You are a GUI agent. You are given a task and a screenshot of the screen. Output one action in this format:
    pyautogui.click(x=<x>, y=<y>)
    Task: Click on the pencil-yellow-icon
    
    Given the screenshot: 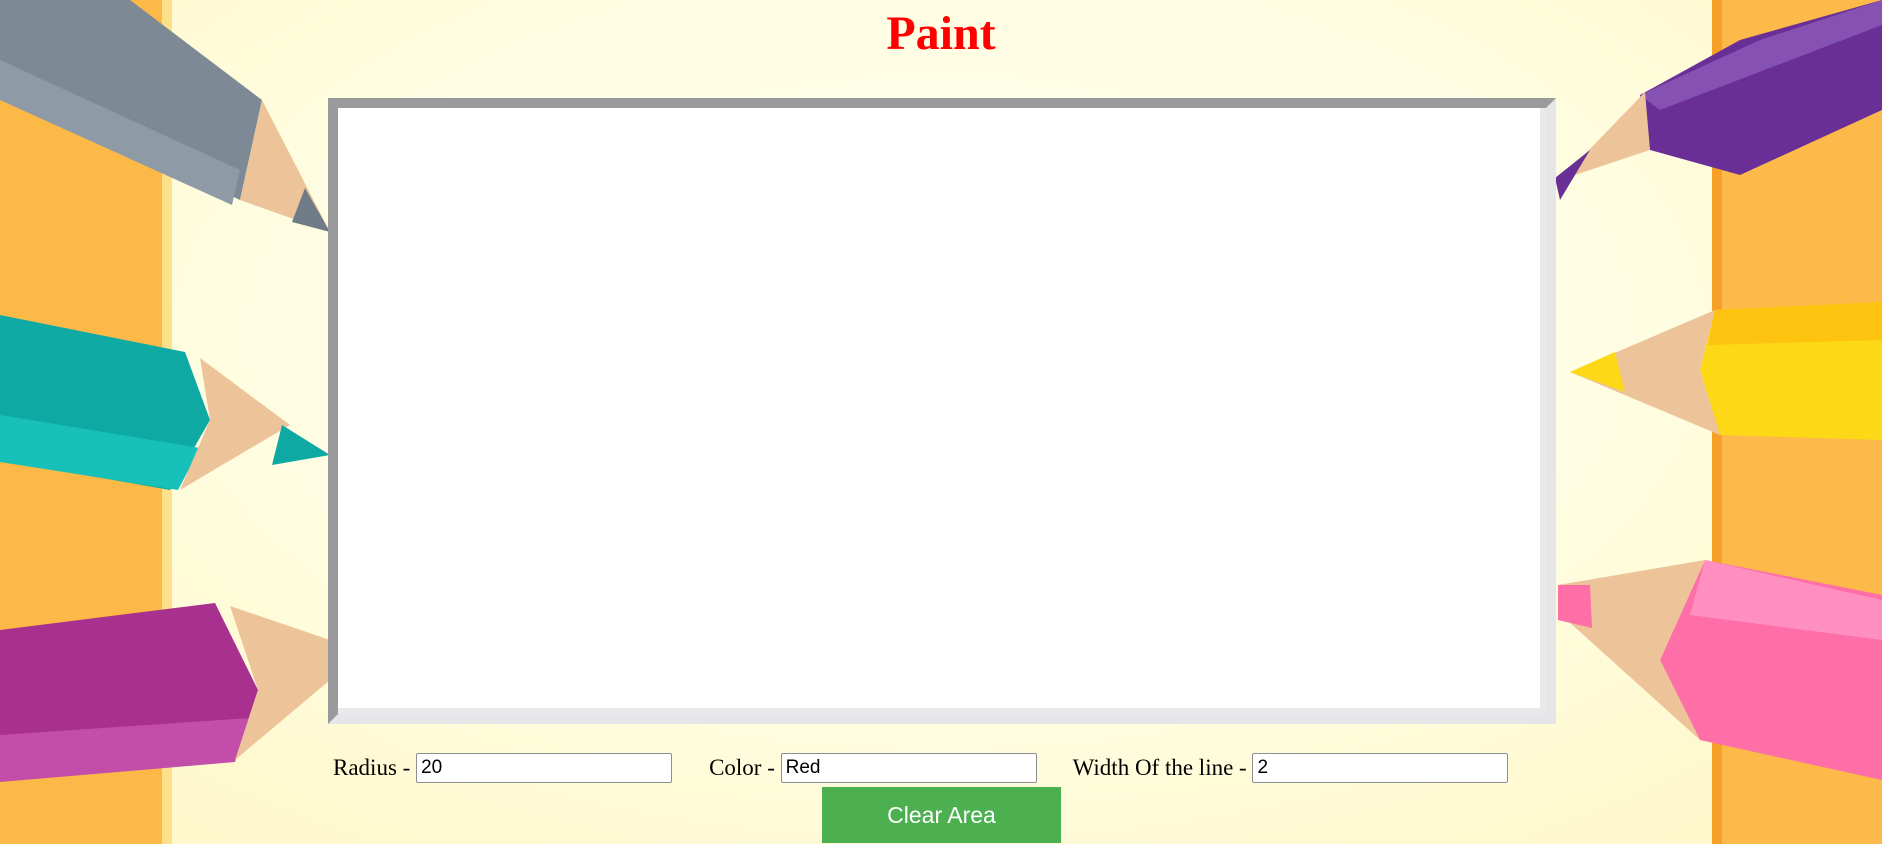 What is the action you would take?
    pyautogui.click(x=1726, y=371)
    